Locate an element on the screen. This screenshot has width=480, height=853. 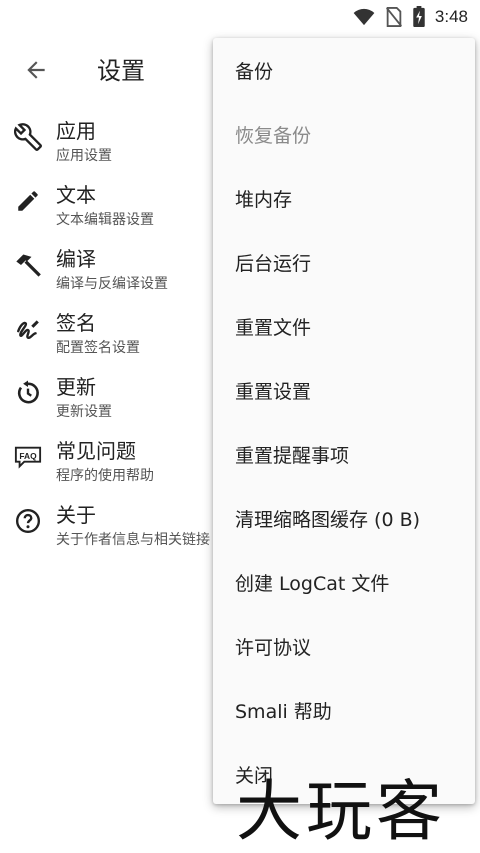
menu-item-reset-reminders: 重置提醒事项 is located at coordinates (344, 454).